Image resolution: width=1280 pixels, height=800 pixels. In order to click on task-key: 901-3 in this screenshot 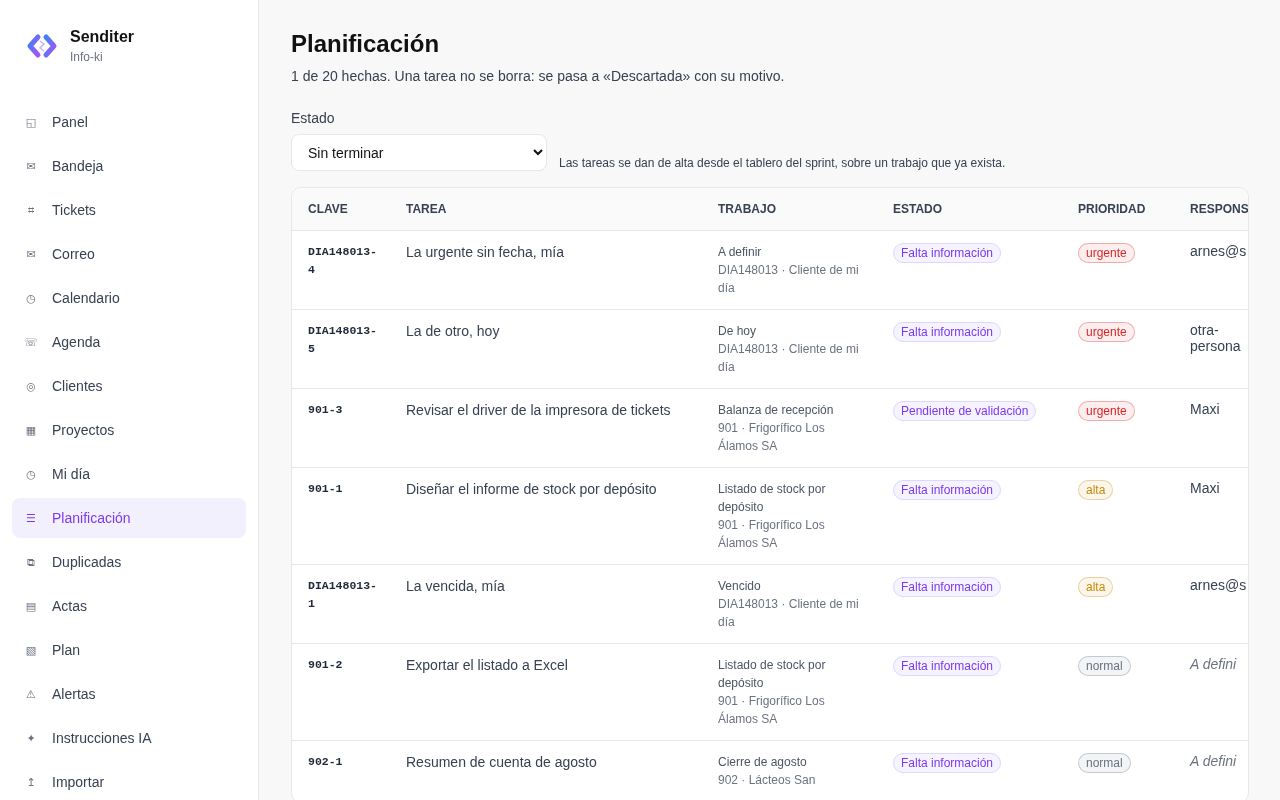, I will do `click(343, 410)`.